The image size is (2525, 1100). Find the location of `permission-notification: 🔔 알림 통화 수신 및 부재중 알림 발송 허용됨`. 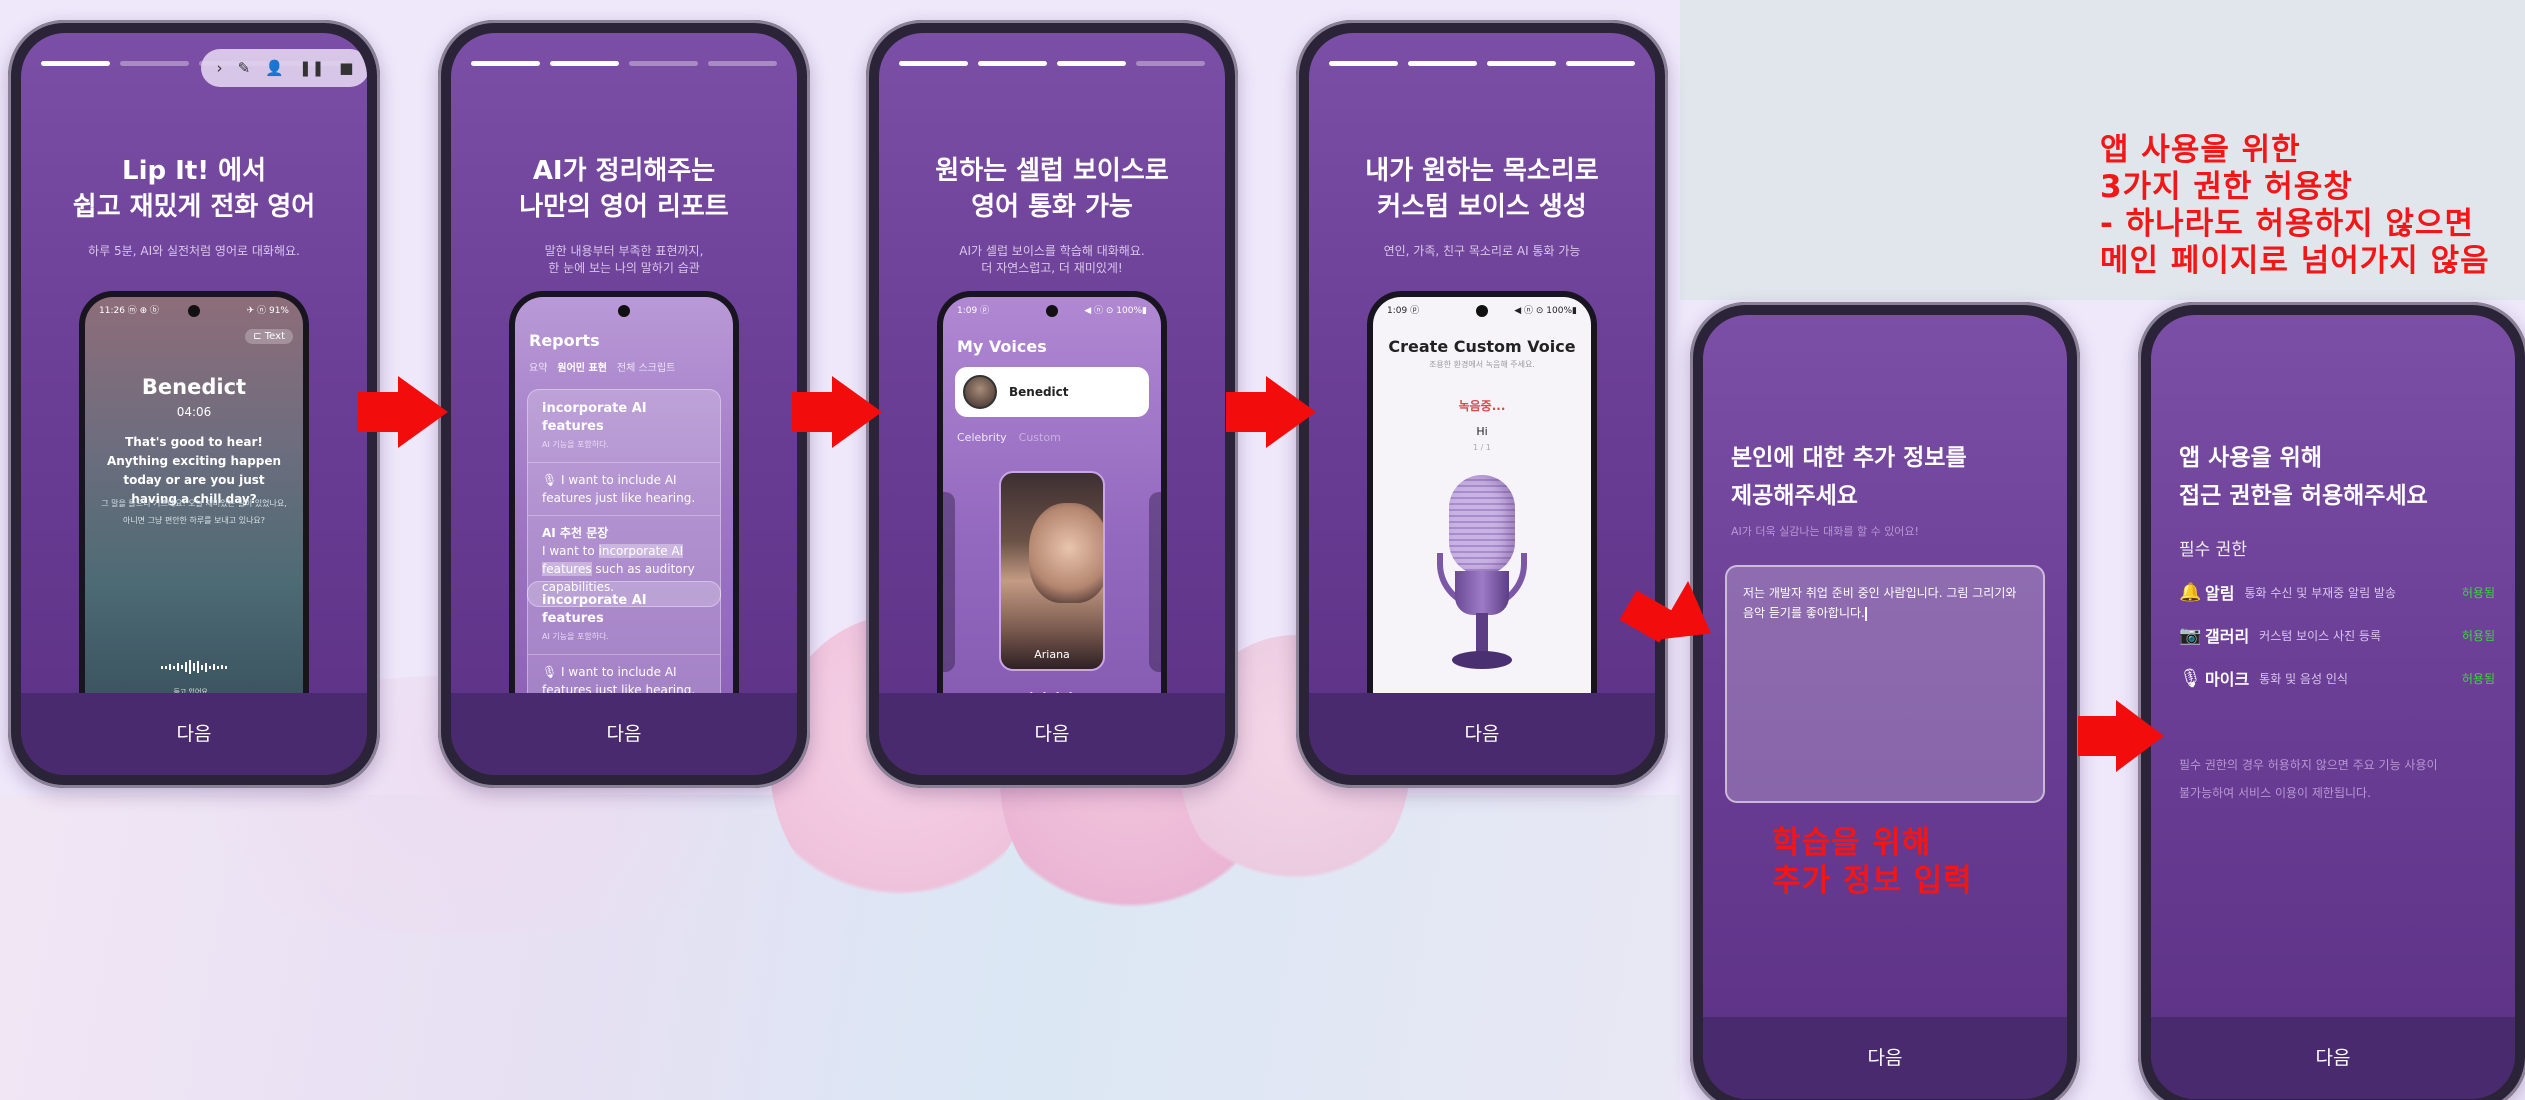

permission-notification: 🔔 알림 통화 수신 및 부재중 알림 발송 허용됨 is located at coordinates (2337, 592).